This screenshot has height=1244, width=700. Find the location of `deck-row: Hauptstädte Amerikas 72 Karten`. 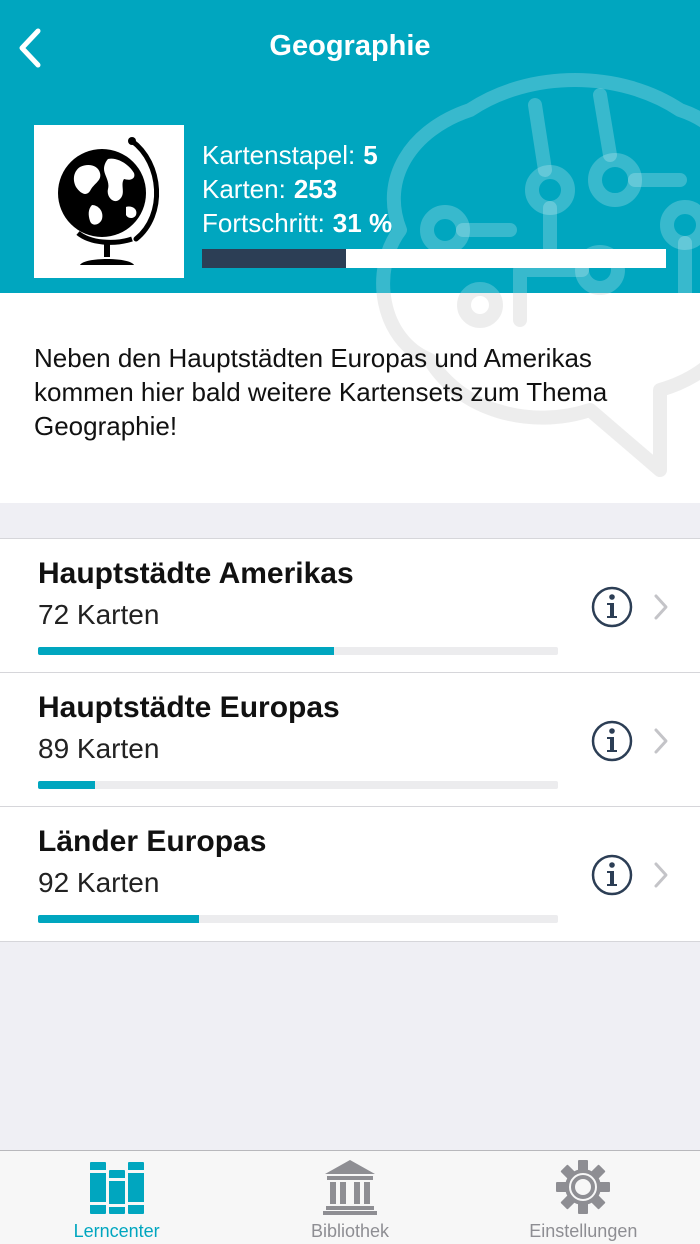

deck-row: Hauptstädte Amerikas 72 Karten is located at coordinates (350, 606).